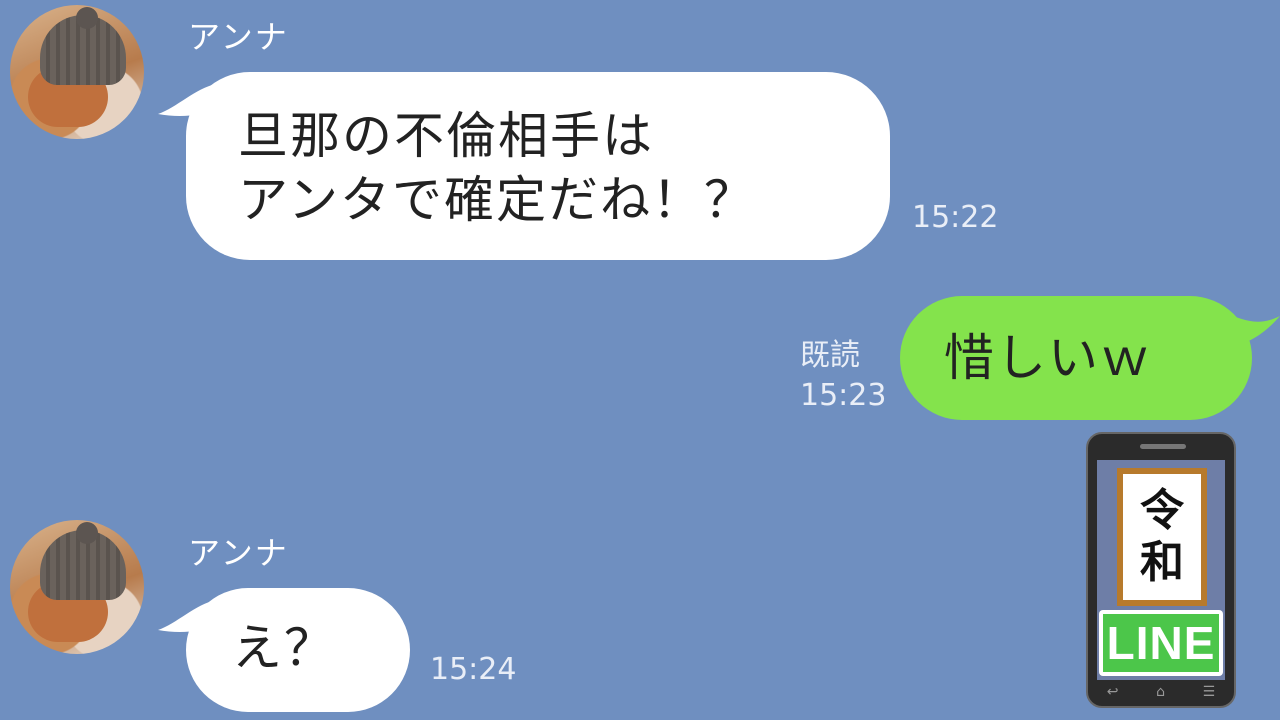 This screenshot has width=1280, height=720. What do you see at coordinates (1162, 562) in the screenshot?
I see `era-char: 和` at bounding box center [1162, 562].